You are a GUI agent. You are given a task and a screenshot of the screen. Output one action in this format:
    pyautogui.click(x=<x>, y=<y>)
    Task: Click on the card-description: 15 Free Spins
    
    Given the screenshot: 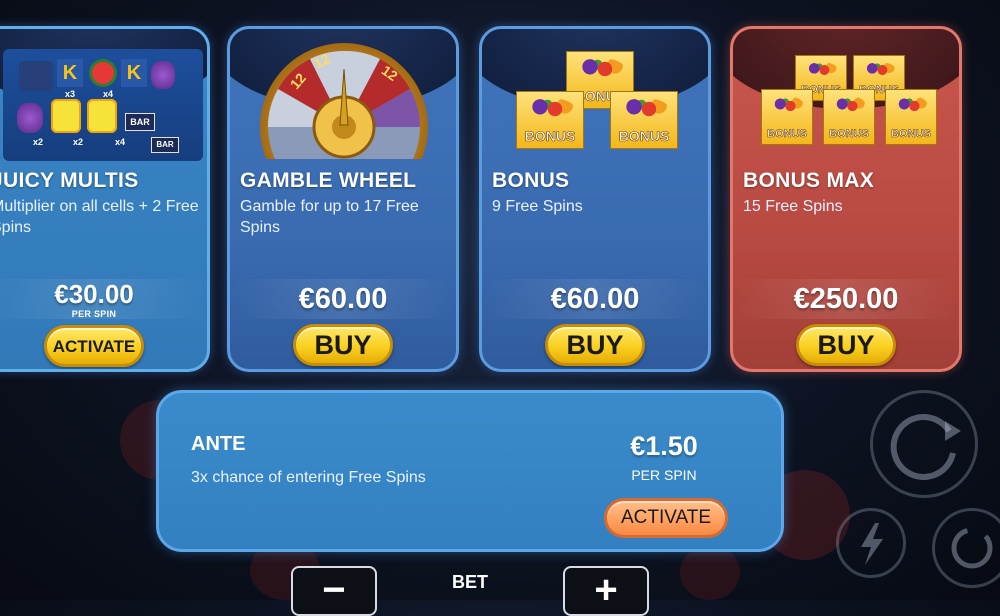 What is the action you would take?
    pyautogui.click(x=793, y=206)
    